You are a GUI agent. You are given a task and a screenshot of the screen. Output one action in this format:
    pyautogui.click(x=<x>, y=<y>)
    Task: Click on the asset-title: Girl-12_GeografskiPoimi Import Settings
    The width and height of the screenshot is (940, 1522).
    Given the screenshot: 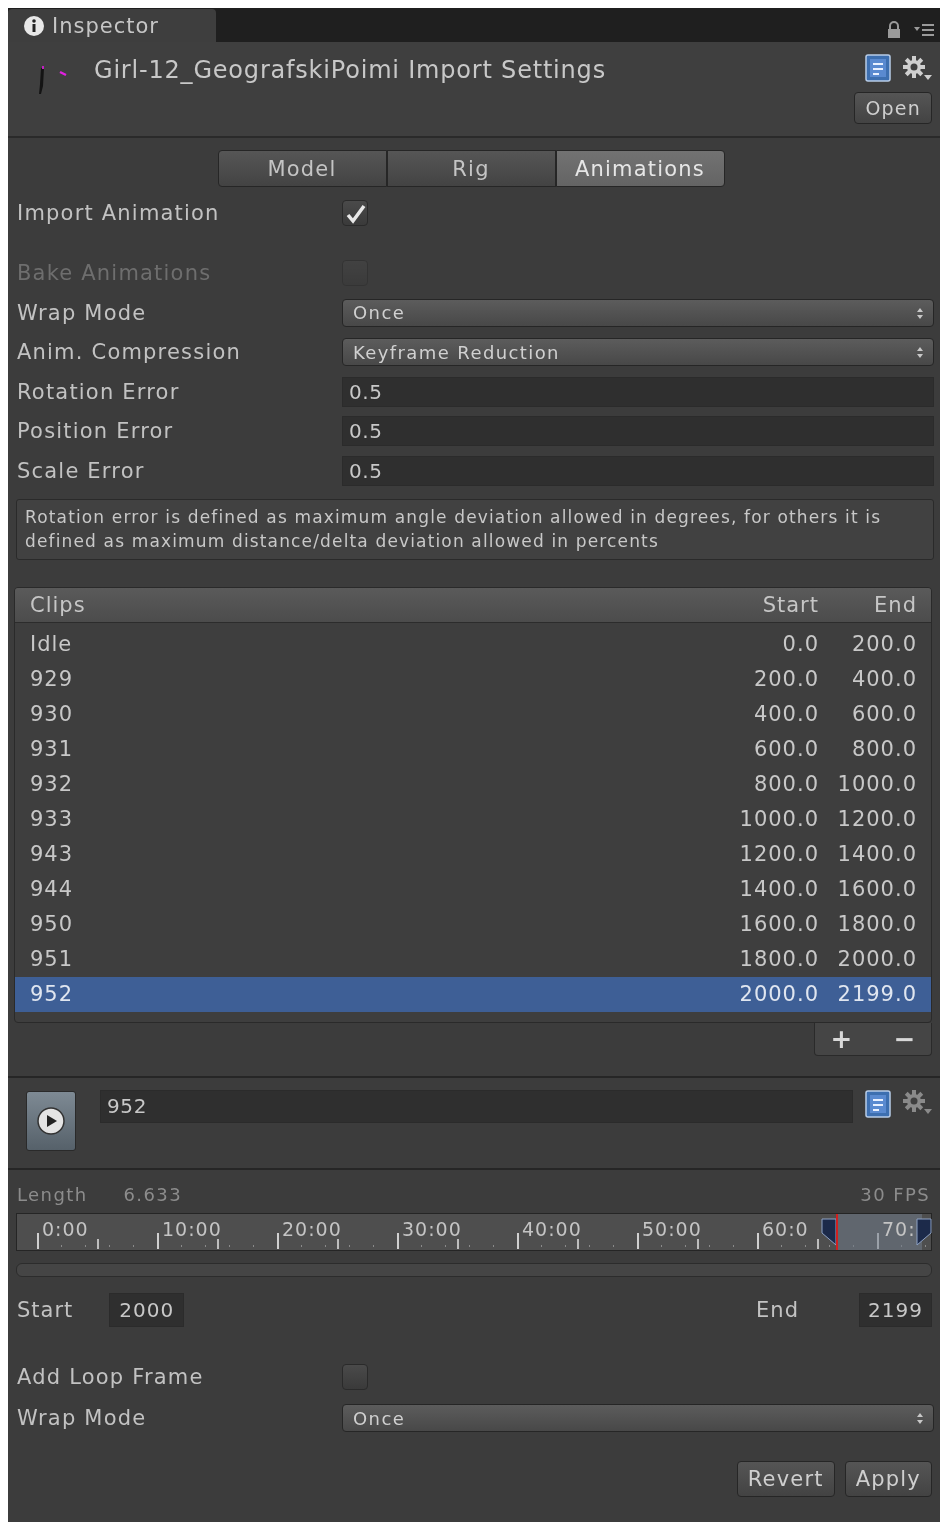 What is the action you would take?
    pyautogui.click(x=350, y=70)
    